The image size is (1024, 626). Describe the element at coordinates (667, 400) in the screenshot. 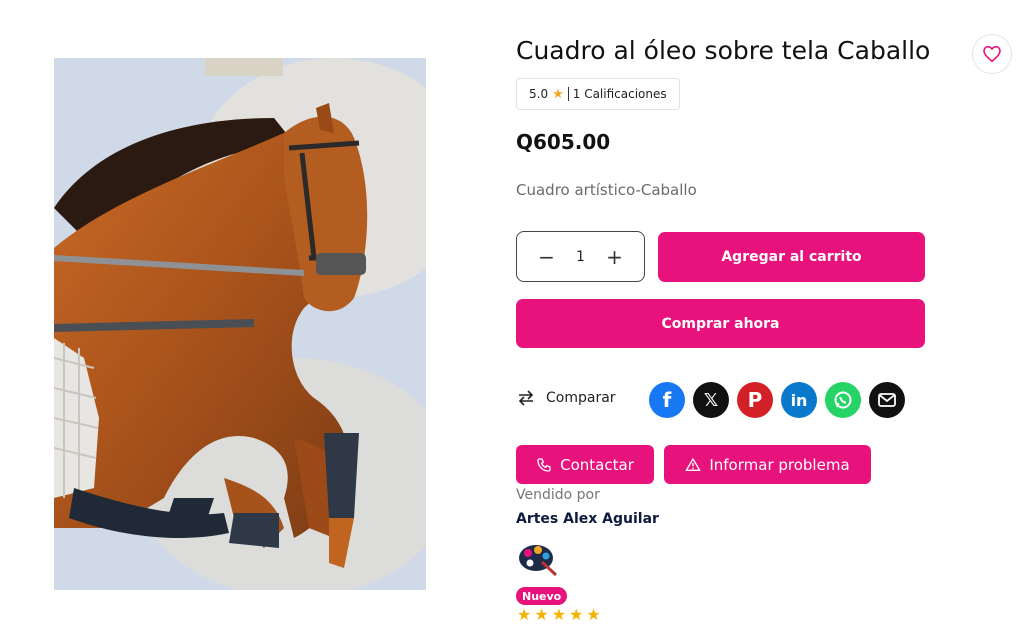

I see `facebook-icon: f` at that location.